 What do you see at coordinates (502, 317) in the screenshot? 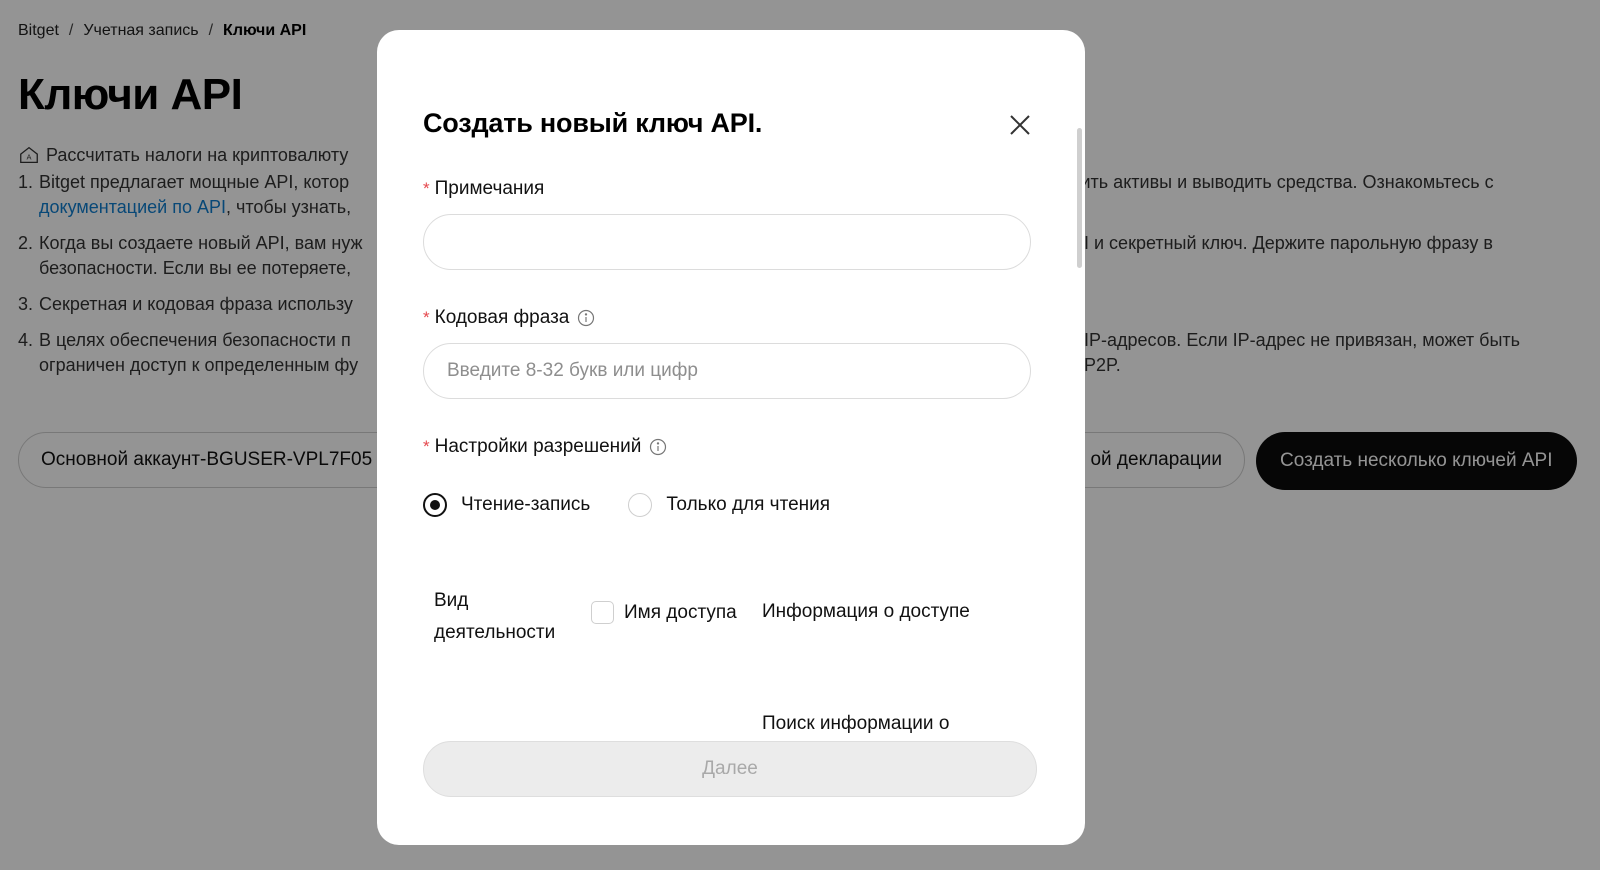
I see `passphrase-label-text: Кодовая фраза` at bounding box center [502, 317].